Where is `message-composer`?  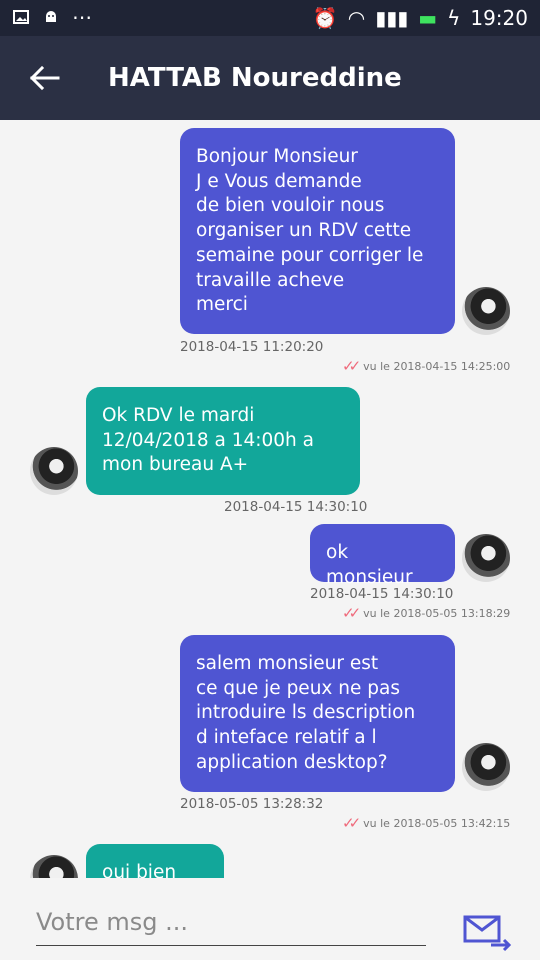
message-composer is located at coordinates (270, 919).